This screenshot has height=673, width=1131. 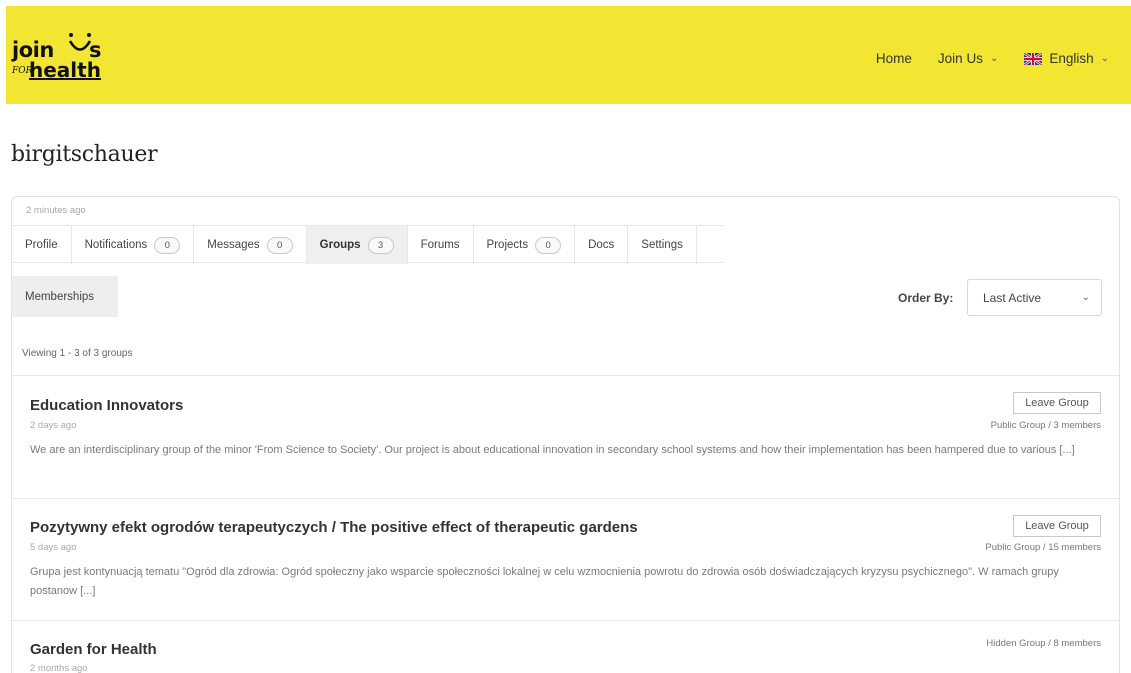 I want to click on group-meta: Public Group / 3 members, so click(x=1045, y=425).